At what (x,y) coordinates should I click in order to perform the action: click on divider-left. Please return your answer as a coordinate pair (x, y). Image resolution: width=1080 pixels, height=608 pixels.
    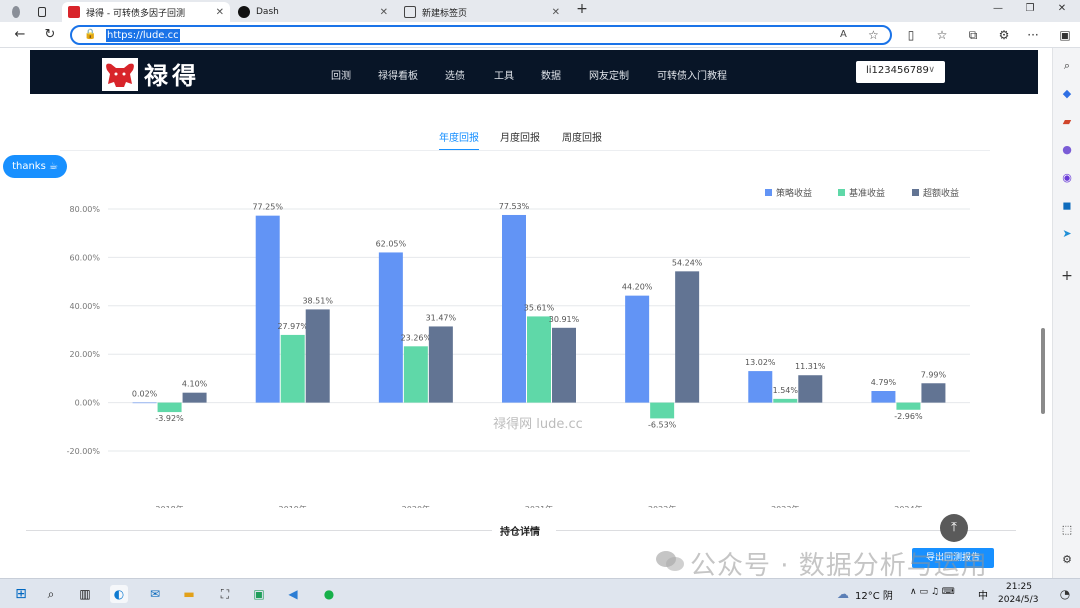
    Looking at the image, I should click on (259, 530).